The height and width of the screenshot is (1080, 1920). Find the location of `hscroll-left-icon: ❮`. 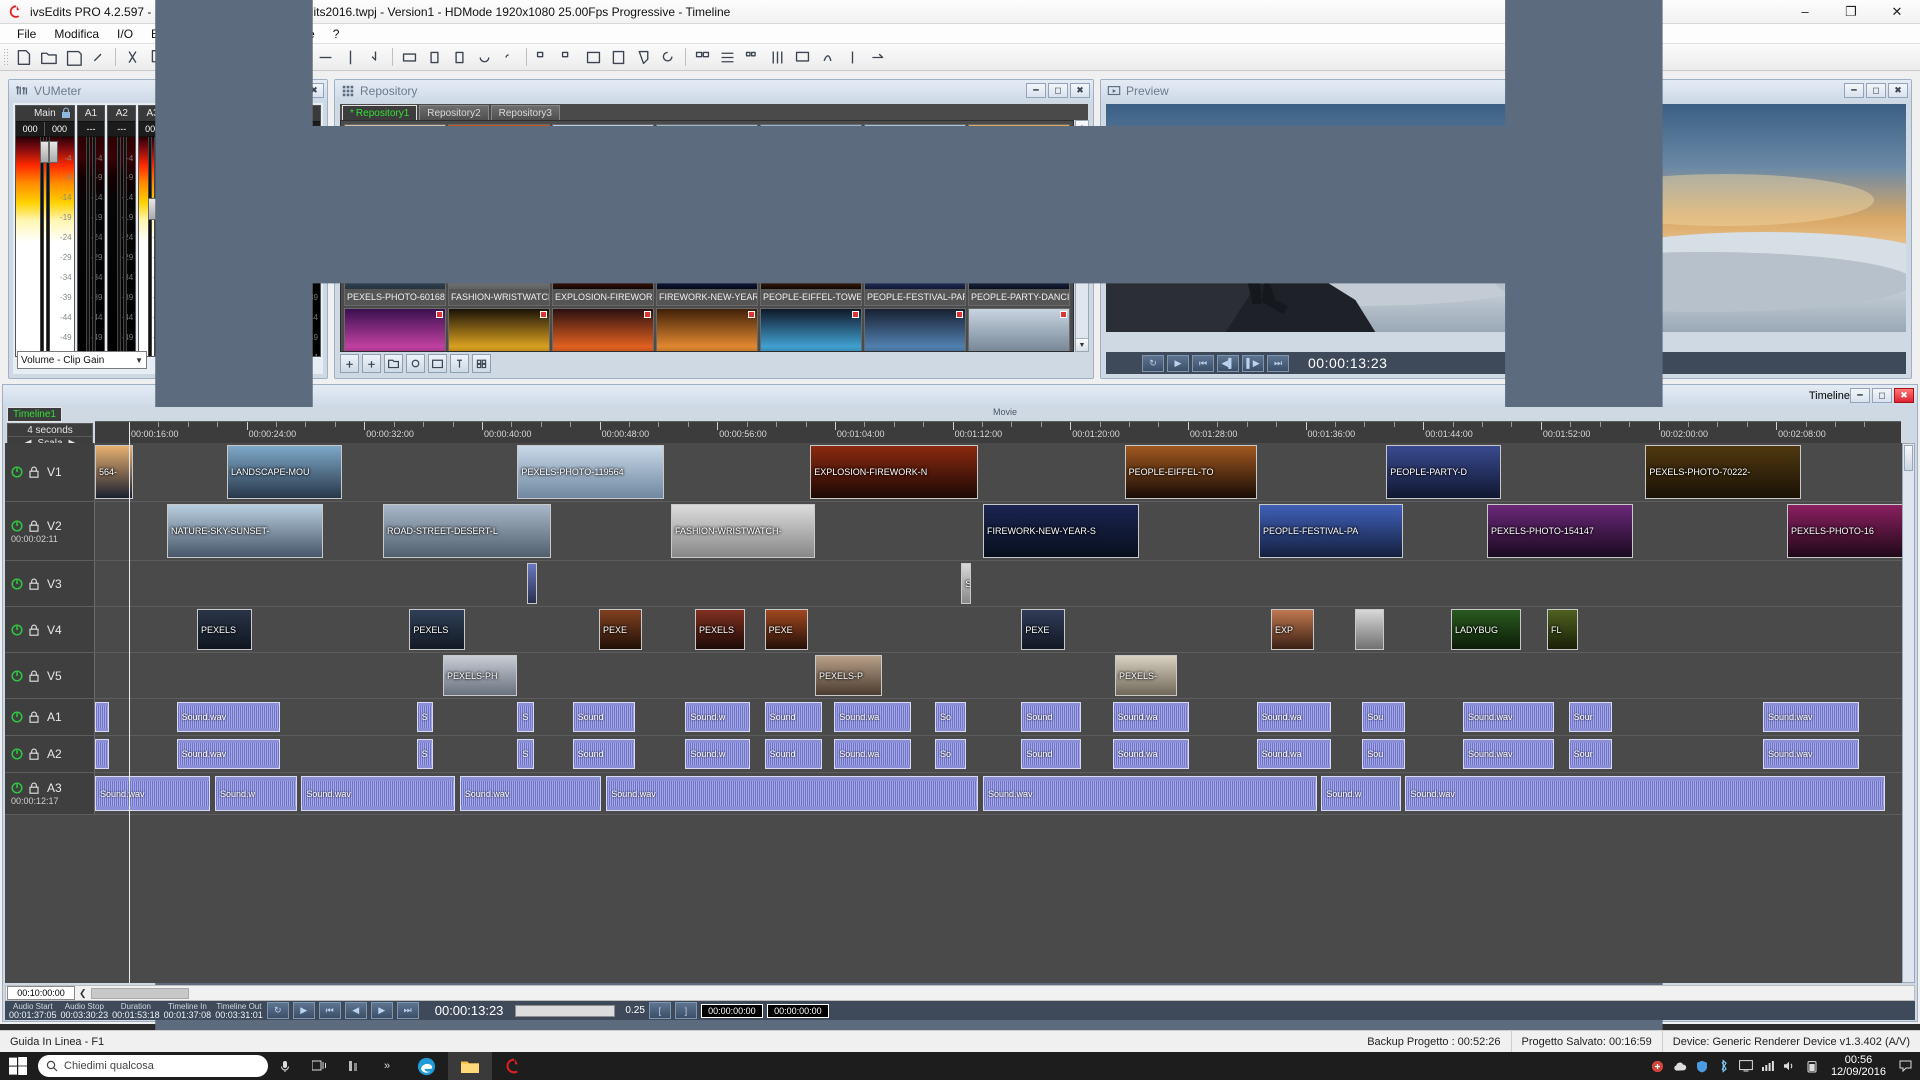

hscroll-left-icon: ❮ is located at coordinates (83, 993).